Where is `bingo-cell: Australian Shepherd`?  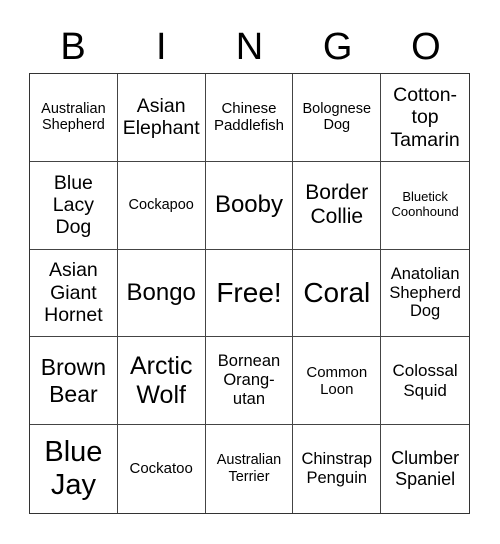 bingo-cell: Australian Shepherd is located at coordinates (74, 118).